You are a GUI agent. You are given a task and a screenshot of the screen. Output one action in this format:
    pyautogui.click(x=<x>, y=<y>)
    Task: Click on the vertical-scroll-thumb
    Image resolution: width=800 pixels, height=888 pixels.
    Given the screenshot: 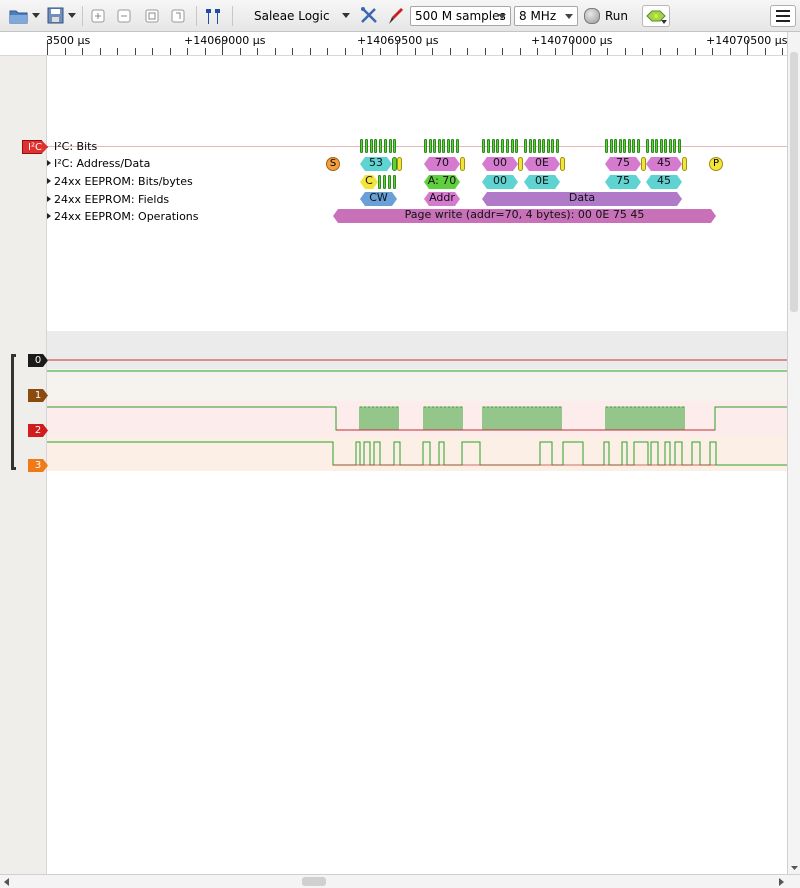 What is the action you would take?
    pyautogui.click(x=794, y=182)
    